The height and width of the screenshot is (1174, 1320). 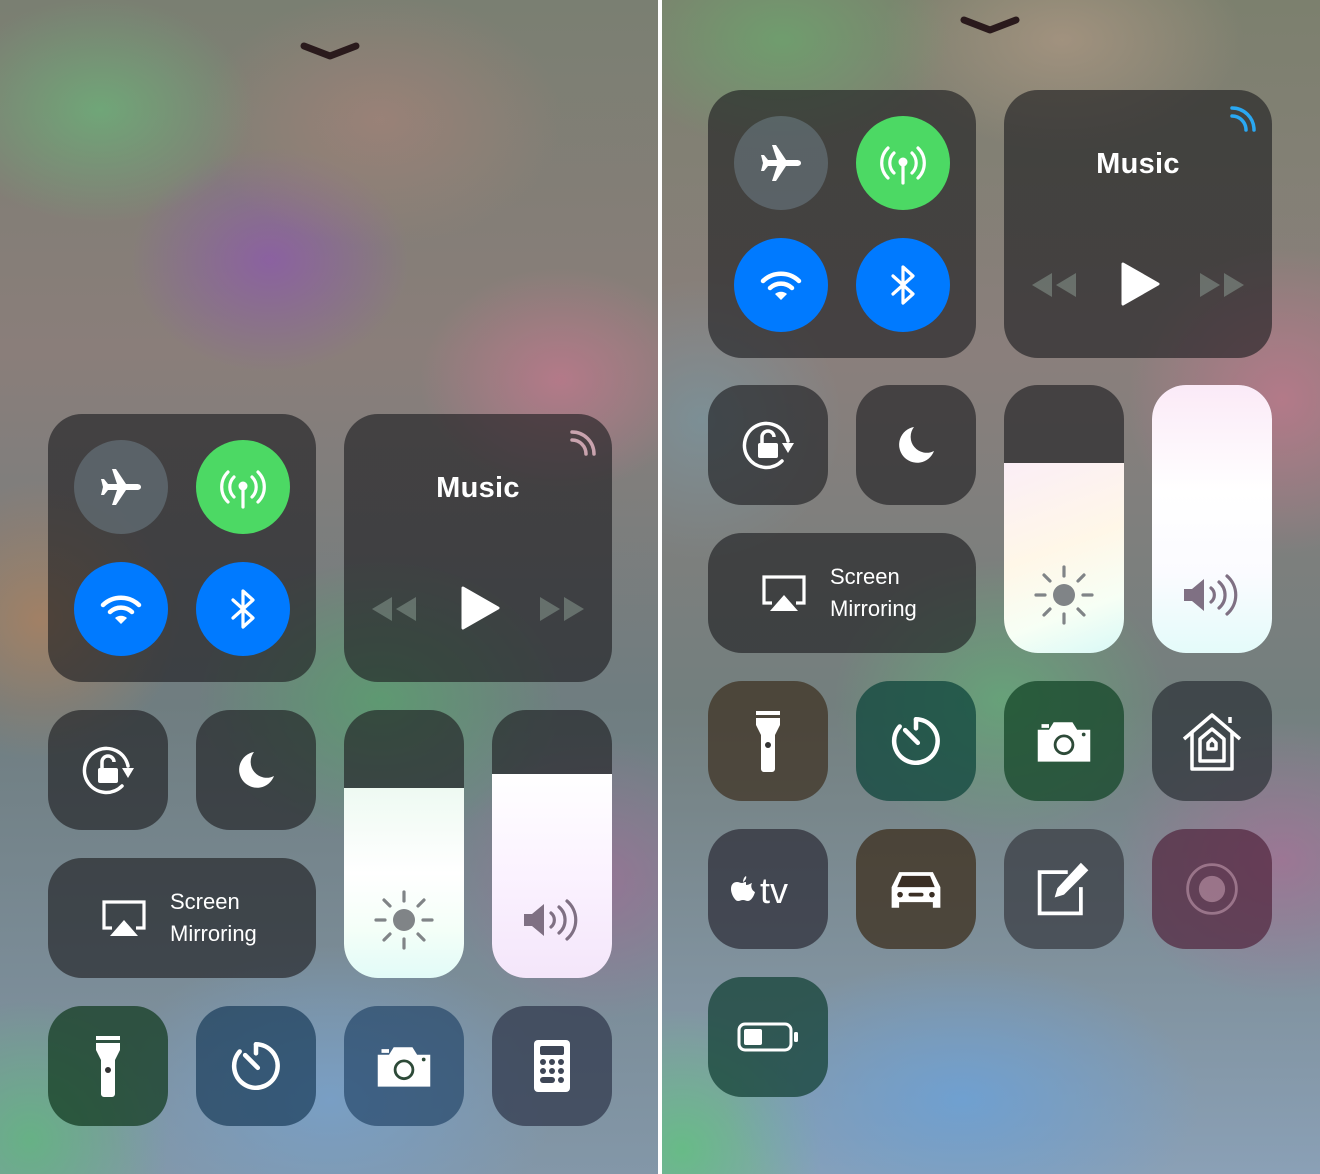 I want to click on screen-recording-button, so click(x=1212, y=889).